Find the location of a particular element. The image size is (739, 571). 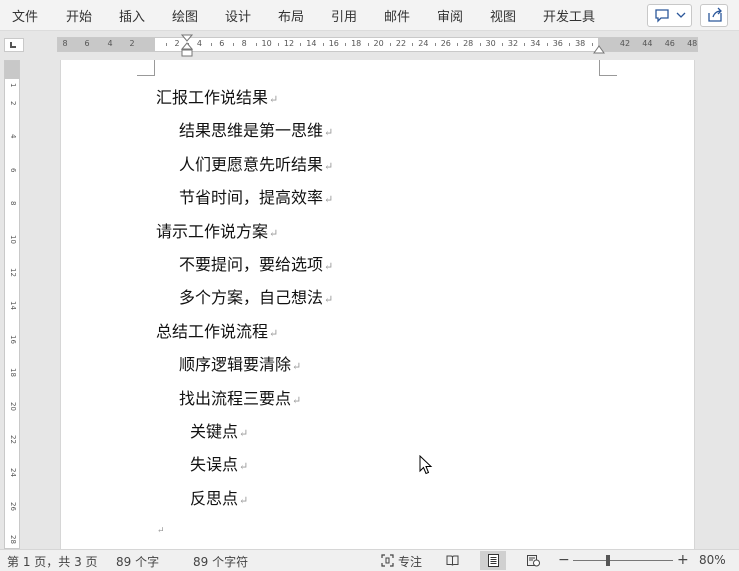

menu-item: 设计 is located at coordinates (238, 15).